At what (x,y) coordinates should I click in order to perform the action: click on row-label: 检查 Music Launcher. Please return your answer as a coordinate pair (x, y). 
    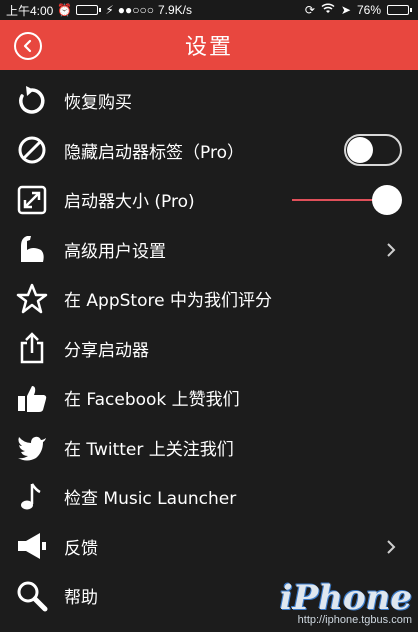
    Looking at the image, I should click on (150, 499).